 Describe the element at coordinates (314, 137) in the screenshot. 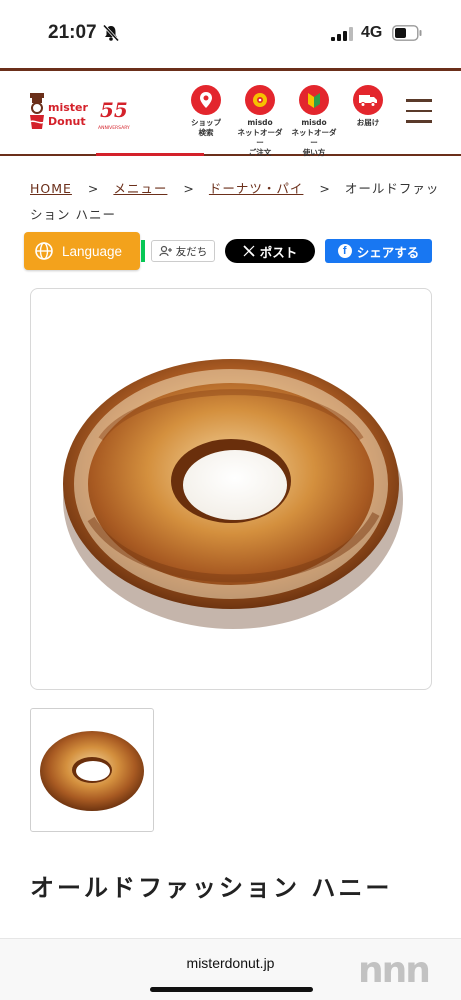

I see `nav-net-order-howto-label: misdo ネットオーダー 使い方` at that location.